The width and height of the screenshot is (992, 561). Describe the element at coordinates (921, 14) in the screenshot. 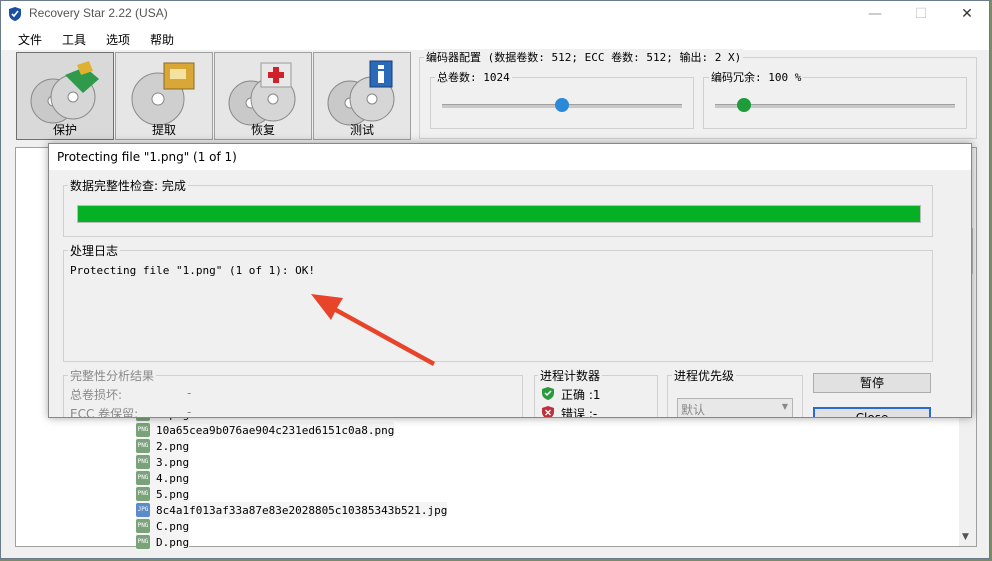

I see `maximize-button: ☐` at that location.